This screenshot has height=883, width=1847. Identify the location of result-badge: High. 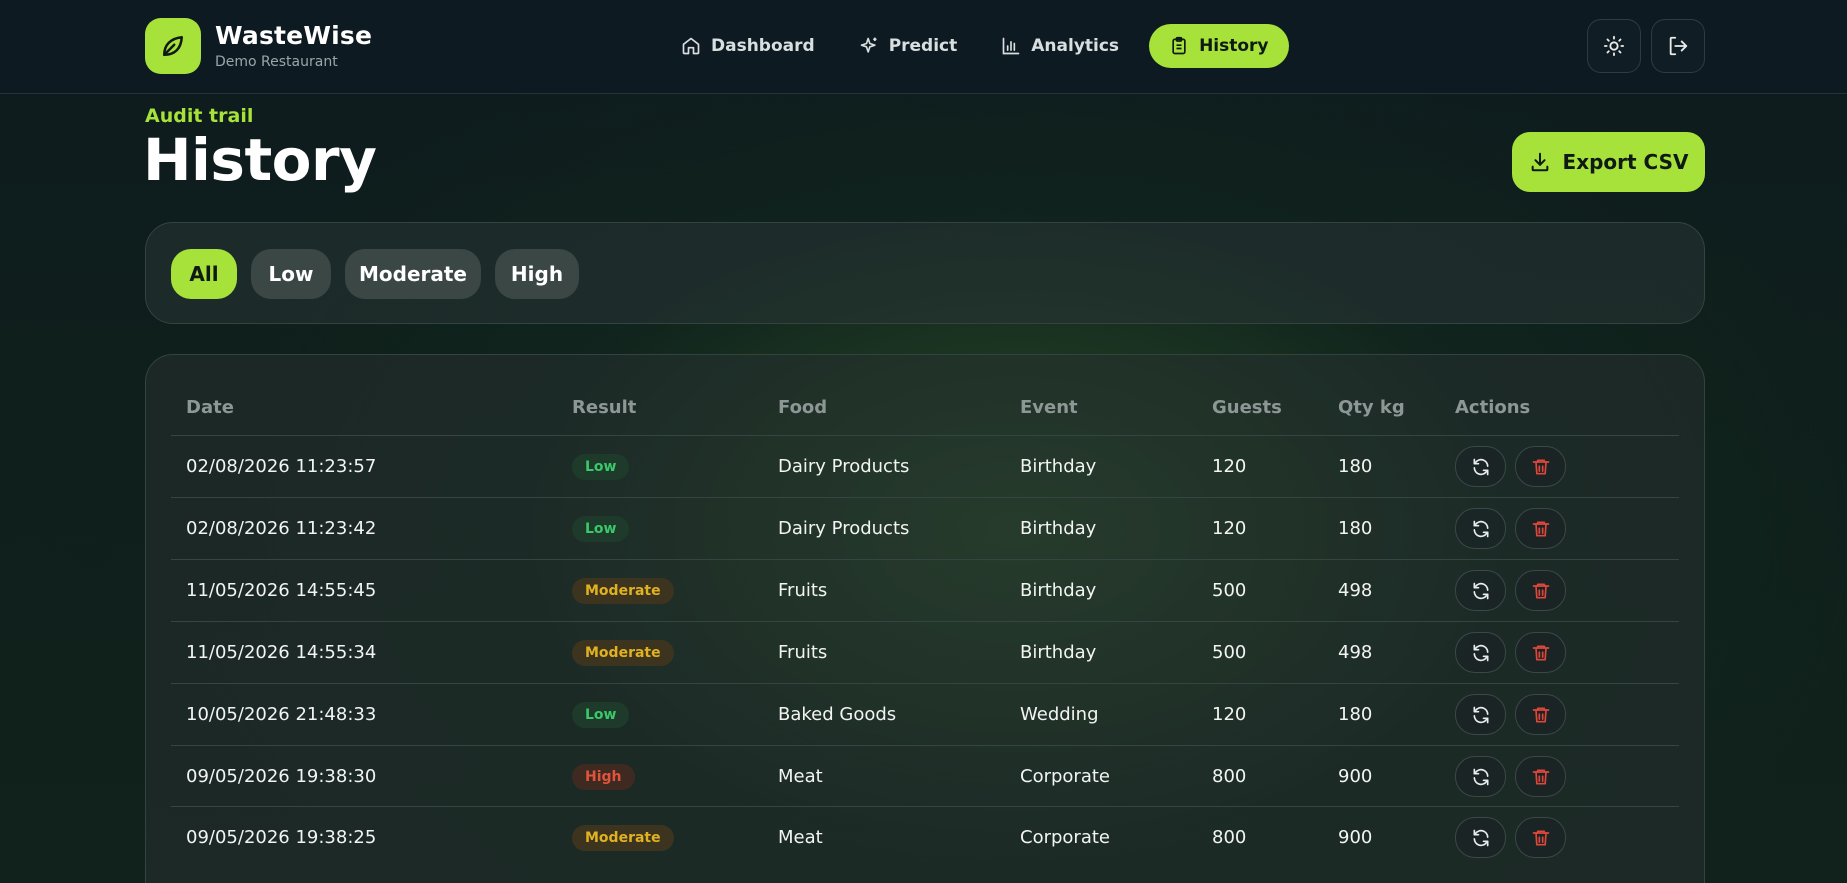
(603, 776).